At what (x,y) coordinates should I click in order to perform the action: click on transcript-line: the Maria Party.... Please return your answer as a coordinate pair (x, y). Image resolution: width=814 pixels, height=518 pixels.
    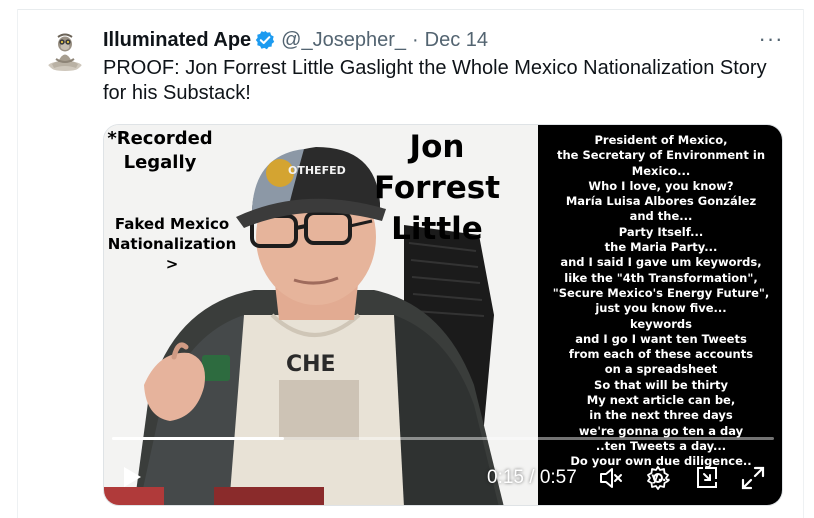
    Looking at the image, I should click on (661, 247).